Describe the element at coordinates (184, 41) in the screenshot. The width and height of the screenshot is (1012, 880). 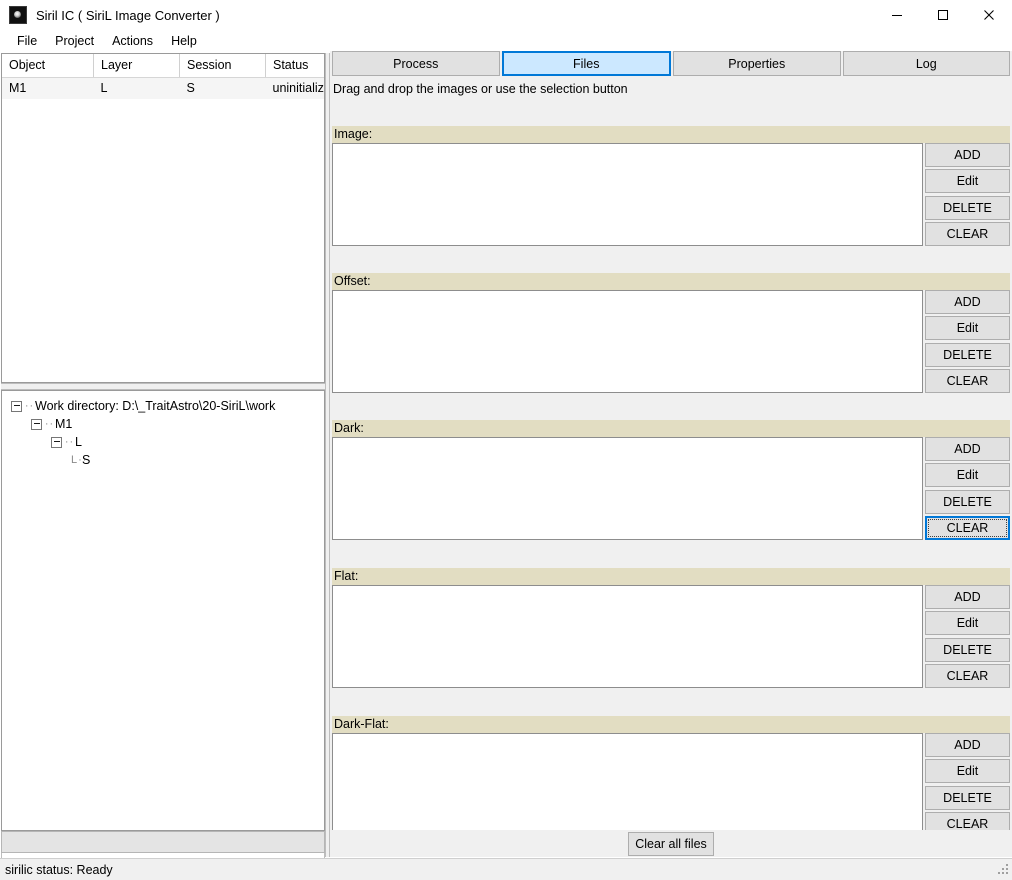
I see `menu-item-help: Help` at that location.